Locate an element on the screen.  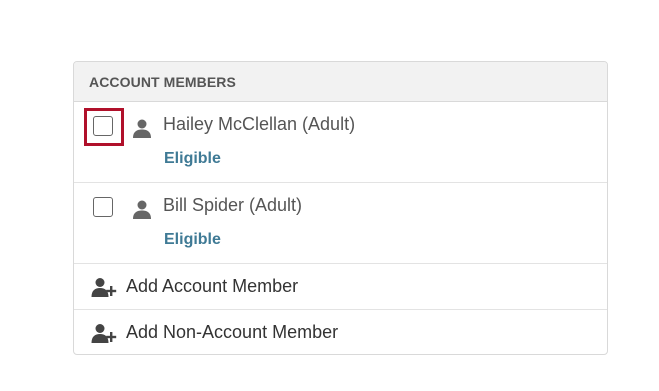
panel-header: ACCOUNT MEMBERS is located at coordinates (340, 82).